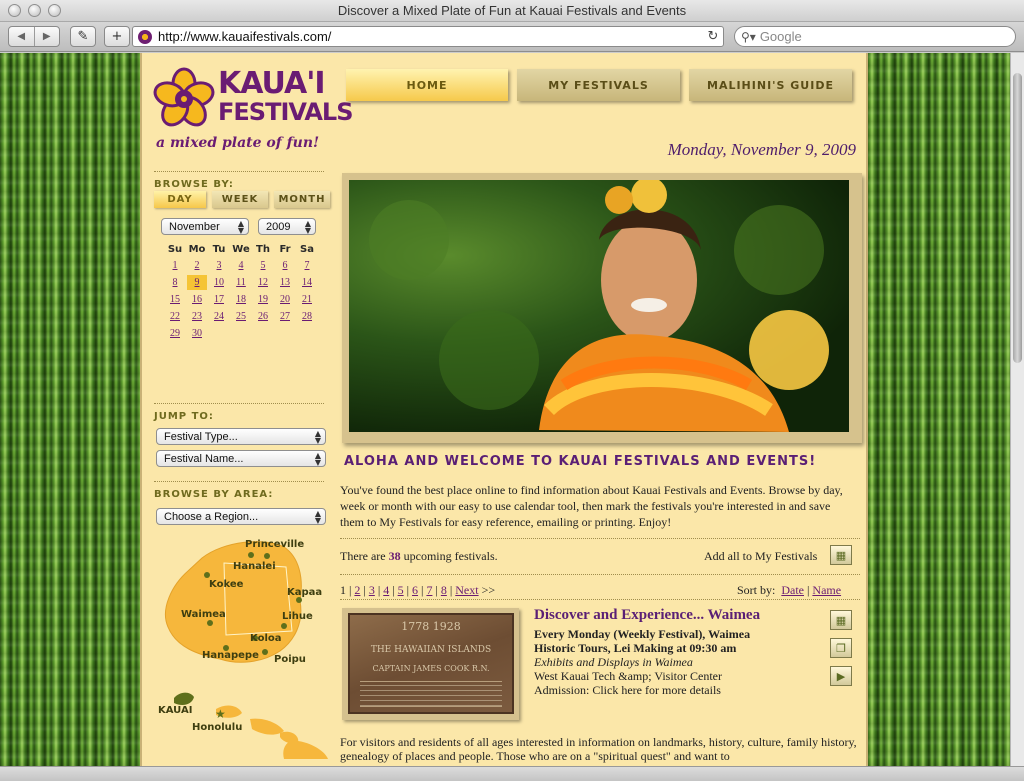 This screenshot has width=1024, height=781. Describe the element at coordinates (444, 590) in the screenshot. I see `page-link: 8` at that location.